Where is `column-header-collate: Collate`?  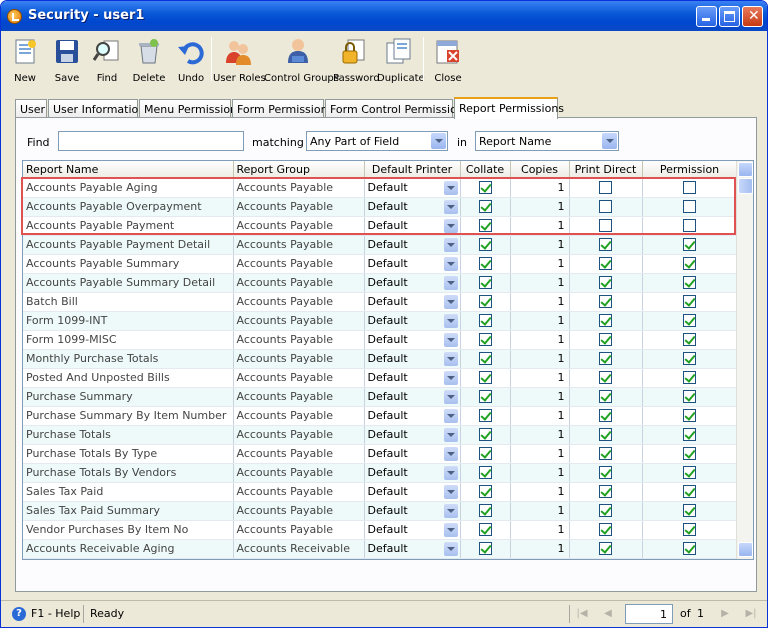 column-header-collate: Collate is located at coordinates (485, 170).